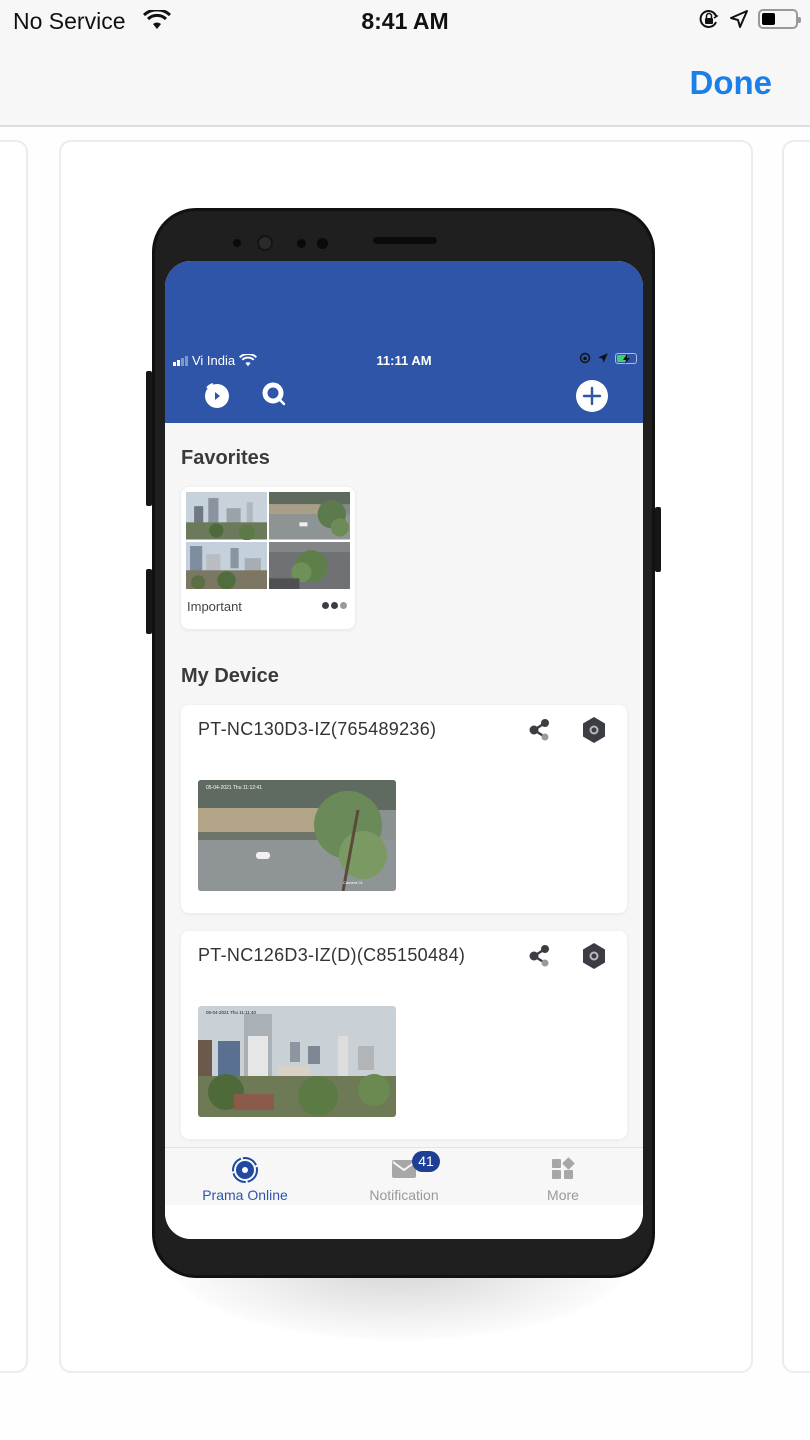  I want to click on grid-icon, so click(563, 1168).